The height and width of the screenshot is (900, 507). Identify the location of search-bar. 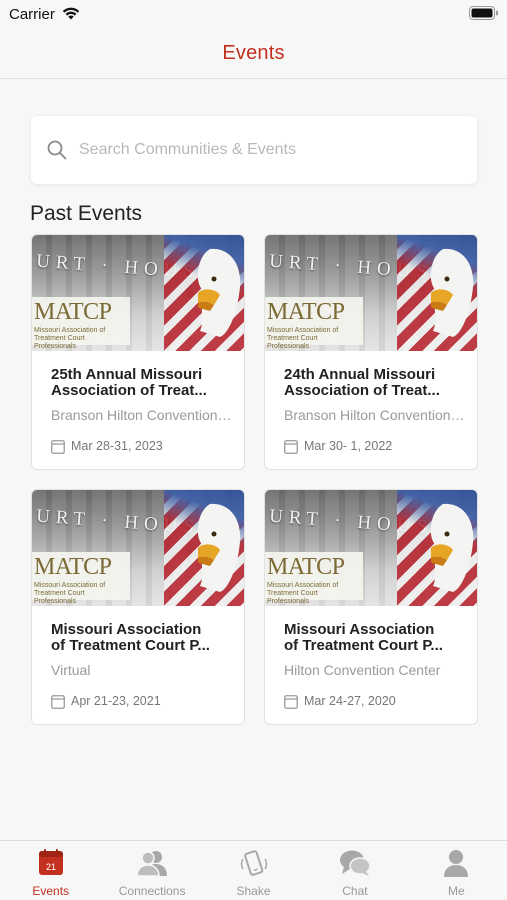
(254, 150).